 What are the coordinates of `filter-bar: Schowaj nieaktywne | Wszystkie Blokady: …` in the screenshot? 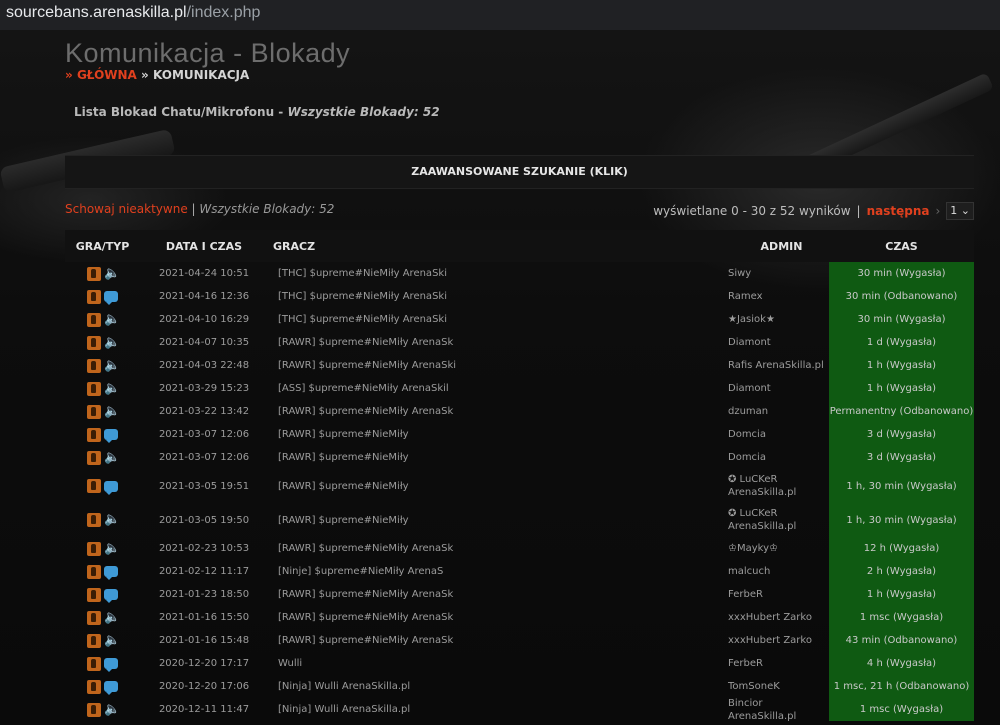 It's located at (199, 209).